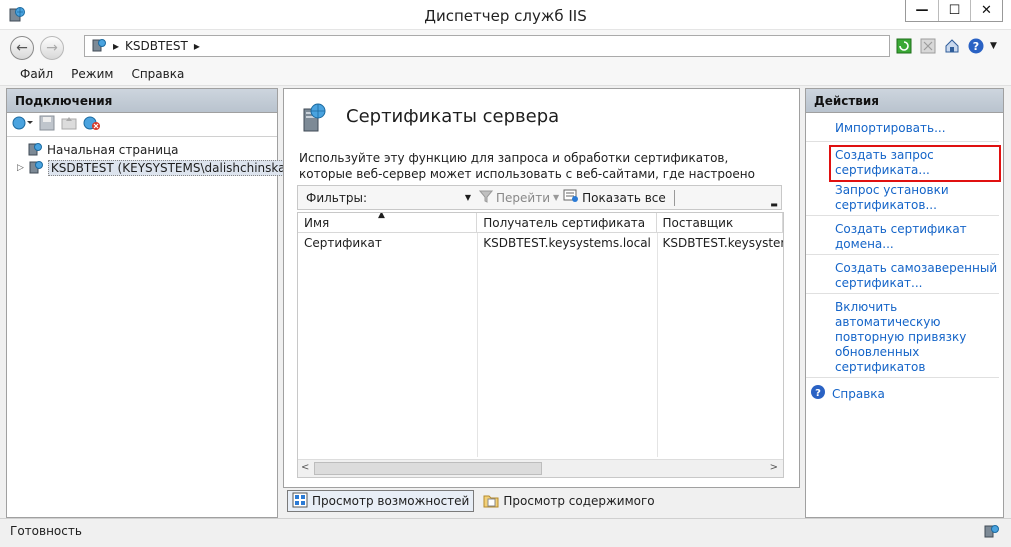 This screenshot has width=1011, height=547. Describe the element at coordinates (722, 243) in the screenshot. I see `cell-issuer: KSDBTEST.keysystems.` at that location.